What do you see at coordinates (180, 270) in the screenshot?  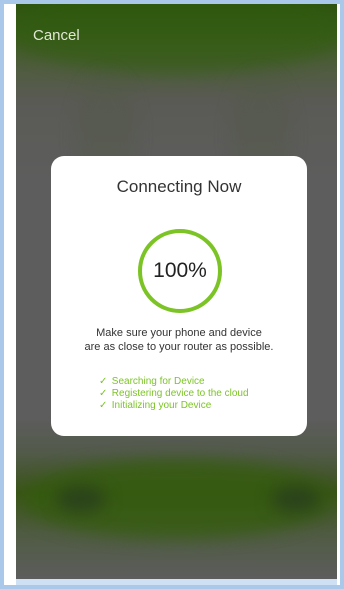 I see `progress-percent: 100%` at bounding box center [180, 270].